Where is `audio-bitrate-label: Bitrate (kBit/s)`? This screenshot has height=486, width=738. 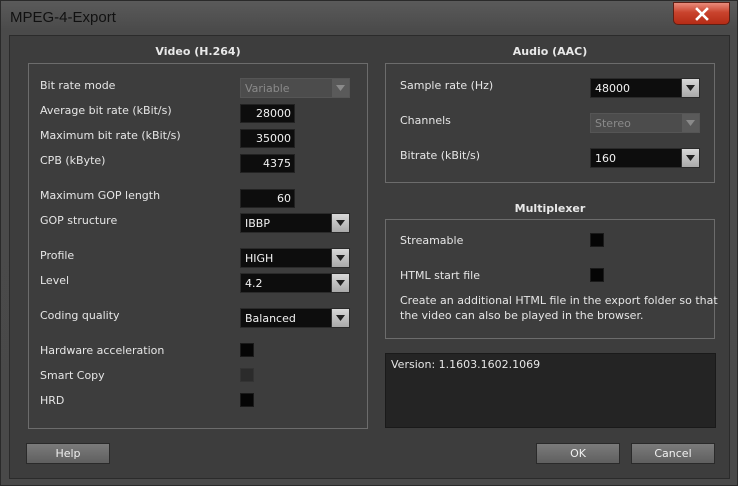 audio-bitrate-label: Bitrate (kBit/s) is located at coordinates (440, 155).